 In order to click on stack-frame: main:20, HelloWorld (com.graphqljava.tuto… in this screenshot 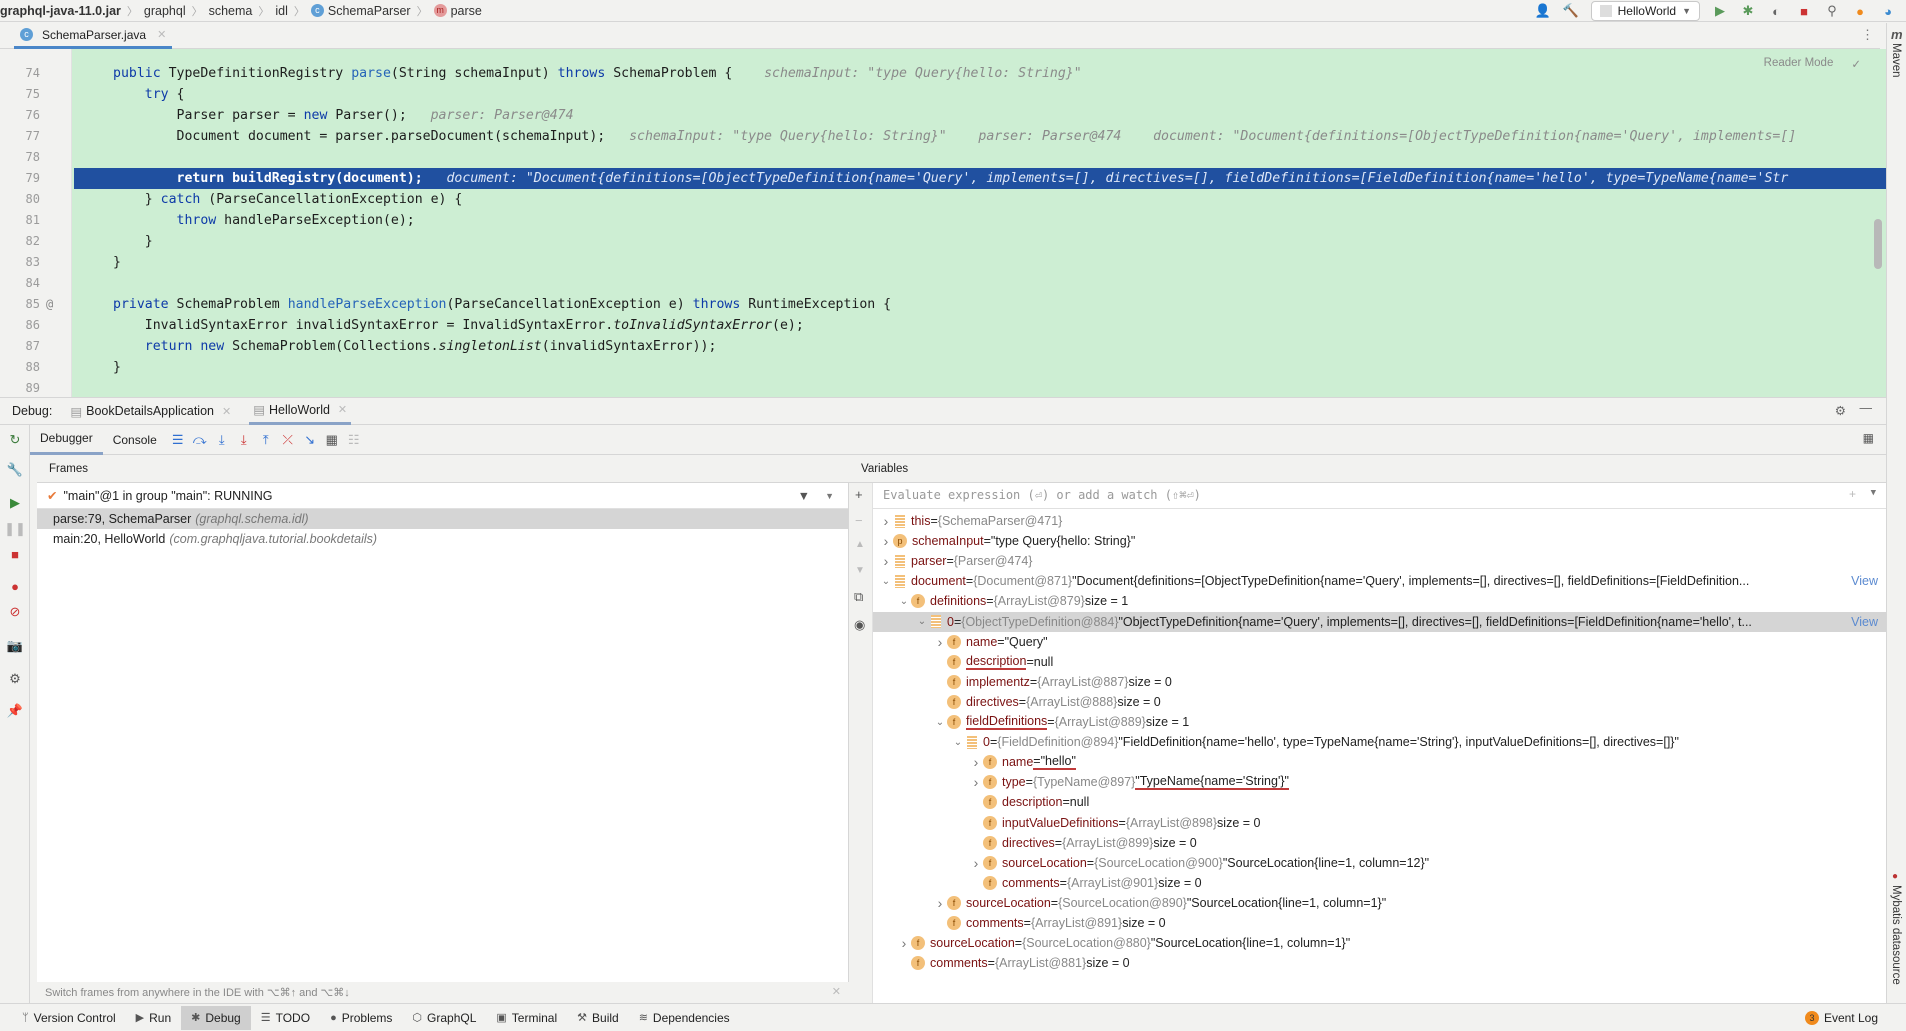, I will do `click(442, 539)`.